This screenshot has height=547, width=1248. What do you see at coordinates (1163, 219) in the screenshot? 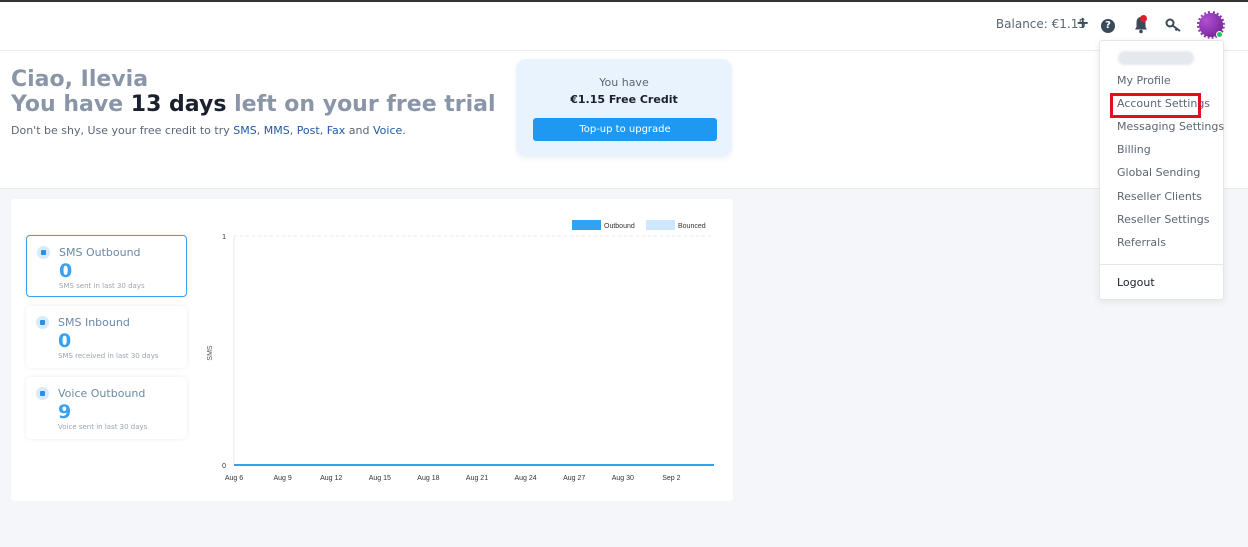
I see `menu-item-reseller-settings: Reseller Settings` at bounding box center [1163, 219].